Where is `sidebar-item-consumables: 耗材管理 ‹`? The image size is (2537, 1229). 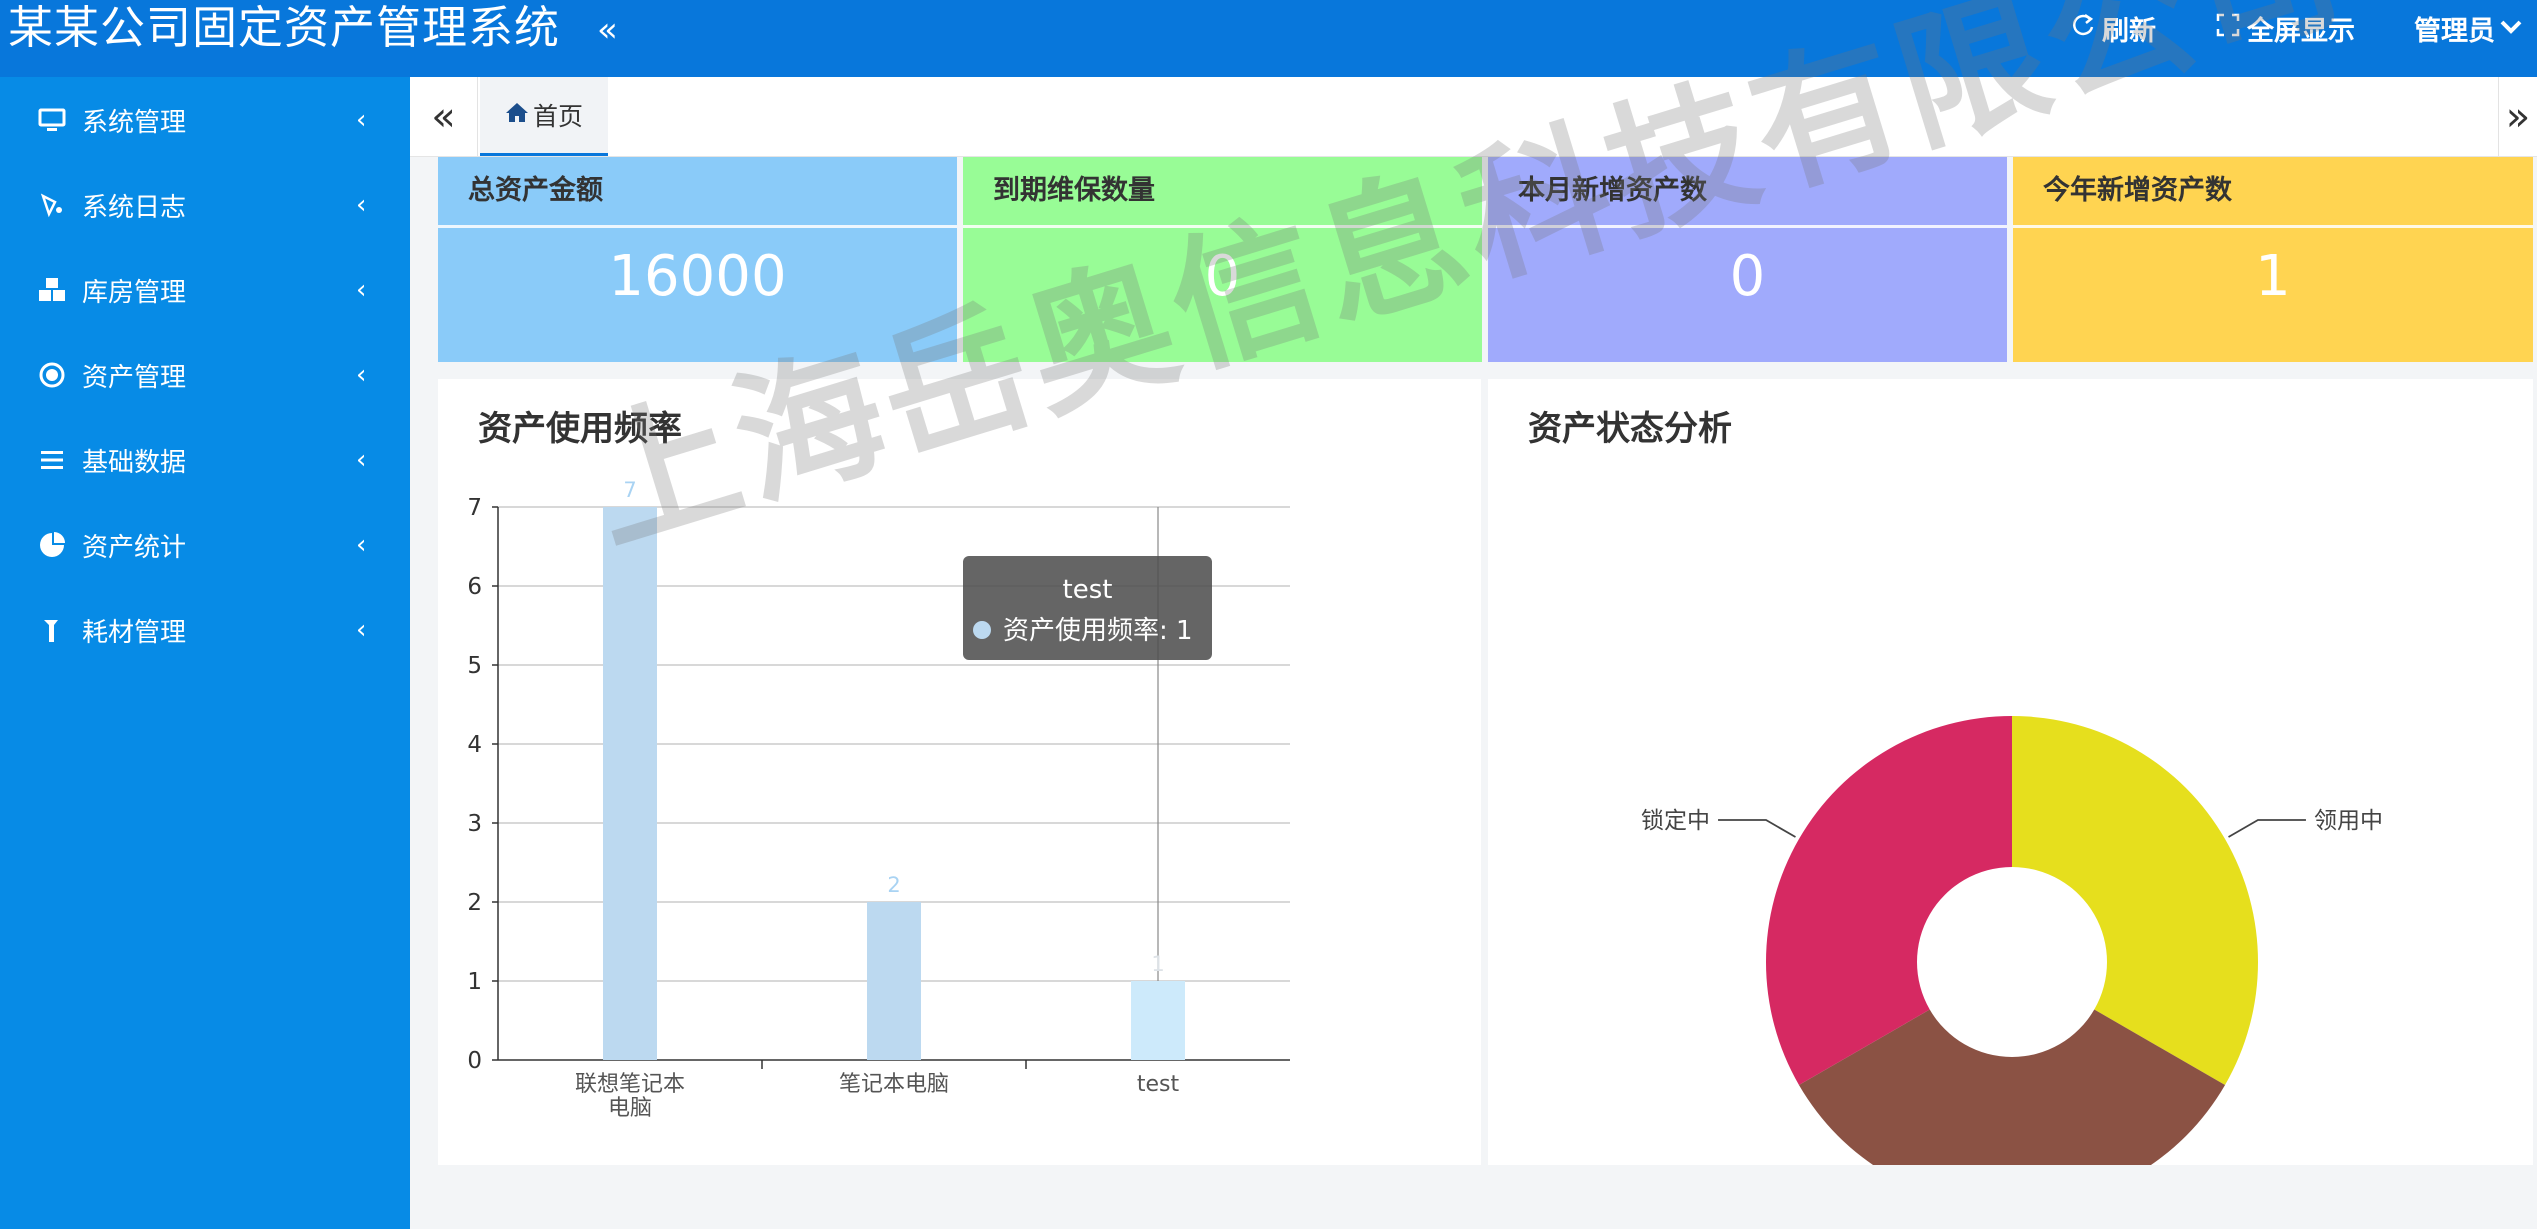 sidebar-item-consumables: 耗材管理 ‹ is located at coordinates (205, 630).